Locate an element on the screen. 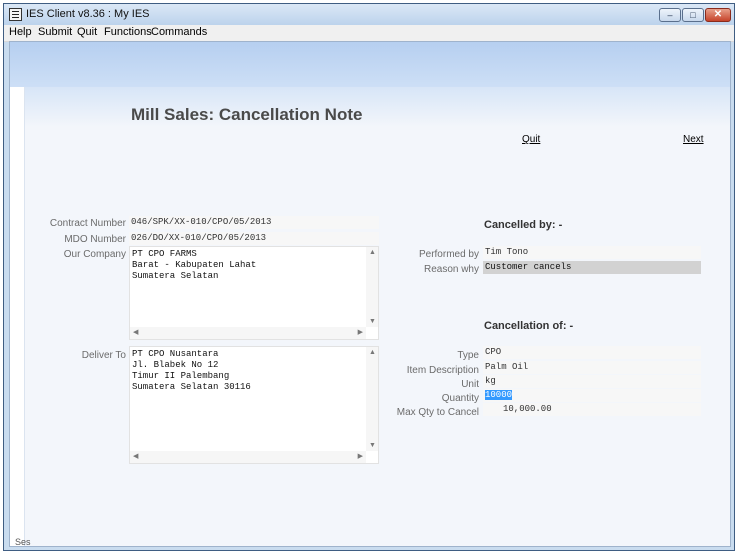 This screenshot has width=739, height=555. menu-bar: Help Submit Quit Functions Commands is located at coordinates (369, 33).